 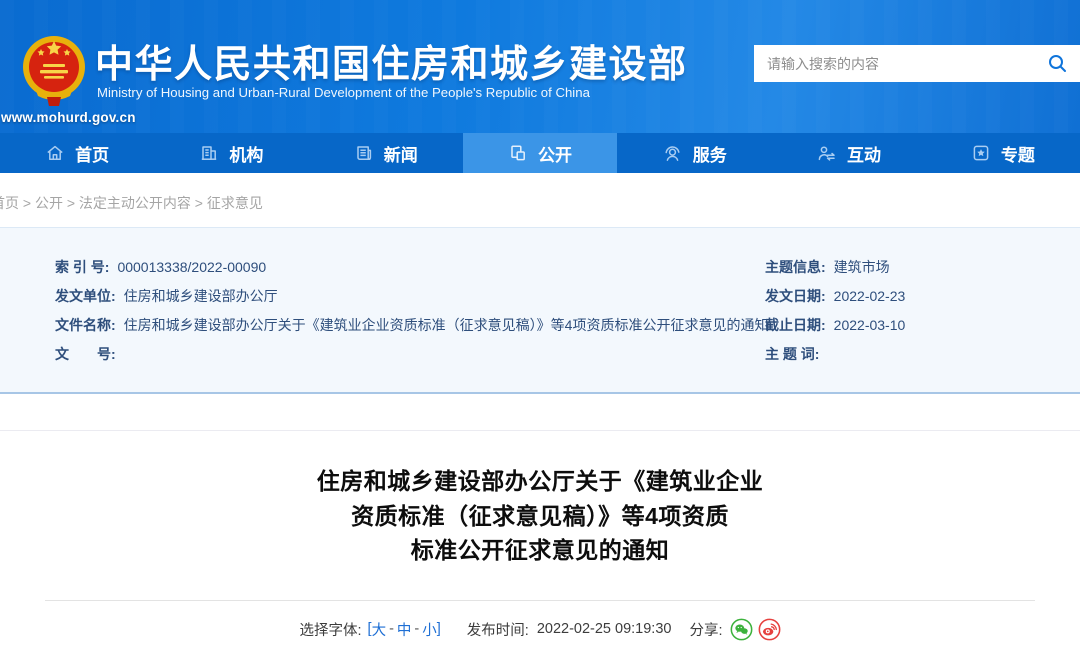 What do you see at coordinates (604, 629) in the screenshot?
I see `publish-time-value: 2022-02-25 09:19:30` at bounding box center [604, 629].